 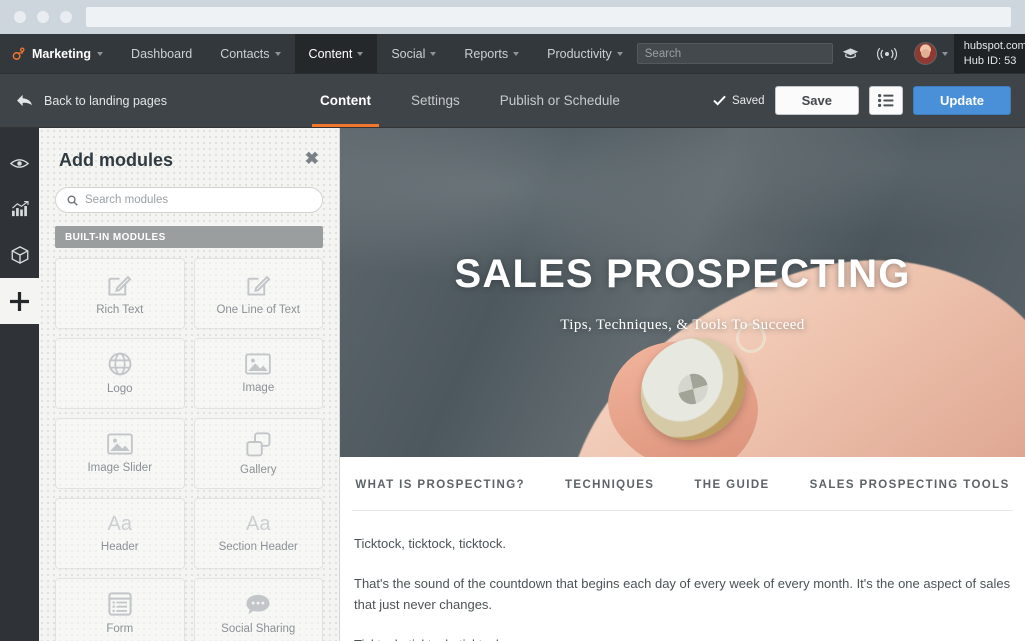 I want to click on anchor-link-the-guide: THE GUIDE, so click(x=731, y=485).